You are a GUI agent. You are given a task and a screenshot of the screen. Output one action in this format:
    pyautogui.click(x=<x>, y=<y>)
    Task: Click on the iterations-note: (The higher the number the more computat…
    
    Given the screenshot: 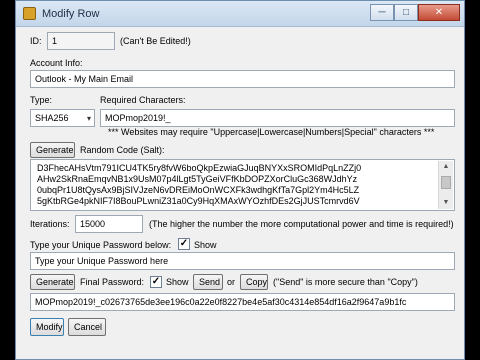 What is the action you would take?
    pyautogui.click(x=301, y=224)
    